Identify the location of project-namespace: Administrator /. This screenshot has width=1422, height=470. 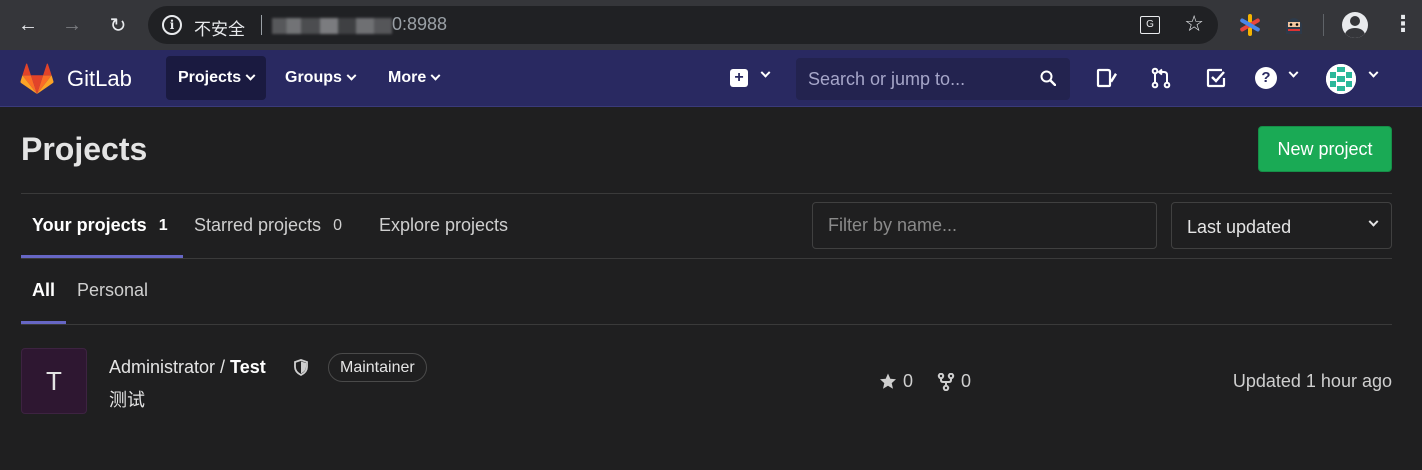
(170, 367).